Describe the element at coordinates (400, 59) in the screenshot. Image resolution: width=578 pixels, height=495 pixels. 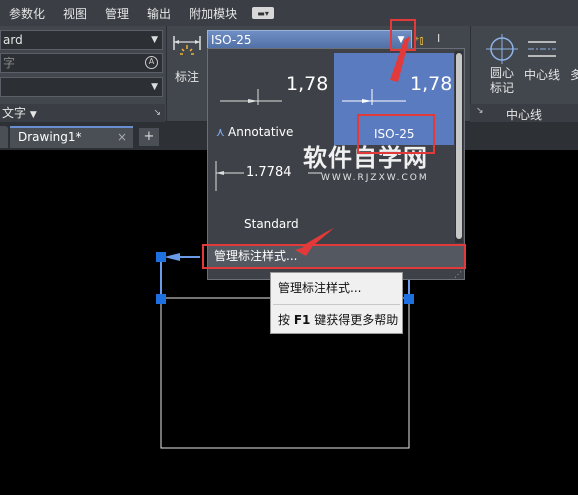
I see `red-arrow-icon` at that location.